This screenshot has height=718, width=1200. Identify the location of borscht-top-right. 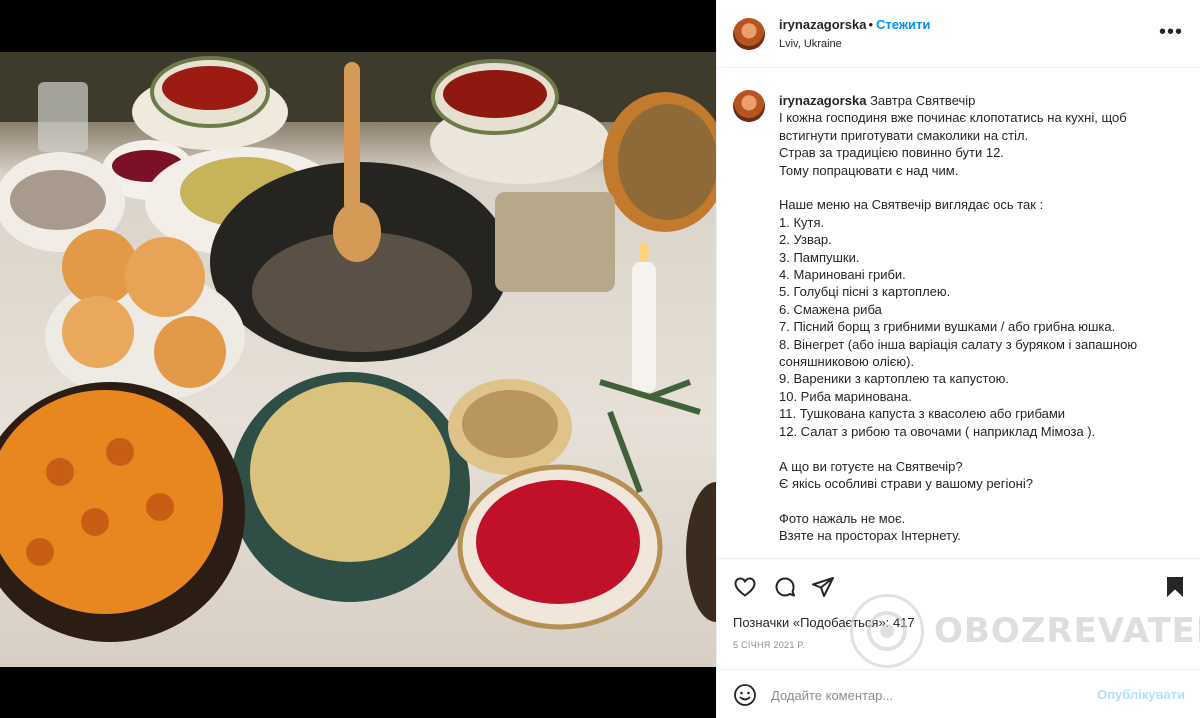
(495, 94).